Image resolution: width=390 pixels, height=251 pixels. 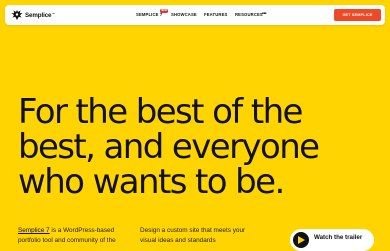 What do you see at coordinates (215, 15) in the screenshot?
I see `nav-link-features: FEATURES` at bounding box center [215, 15].